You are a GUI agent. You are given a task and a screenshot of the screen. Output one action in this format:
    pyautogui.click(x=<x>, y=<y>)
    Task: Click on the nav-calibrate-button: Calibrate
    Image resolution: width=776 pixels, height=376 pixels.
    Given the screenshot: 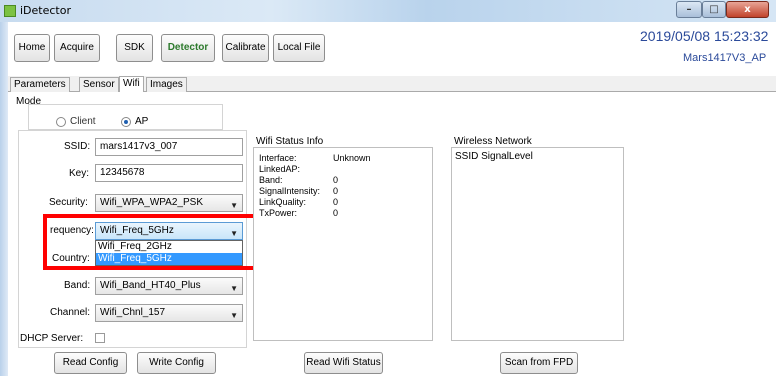 What is the action you would take?
    pyautogui.click(x=245, y=48)
    